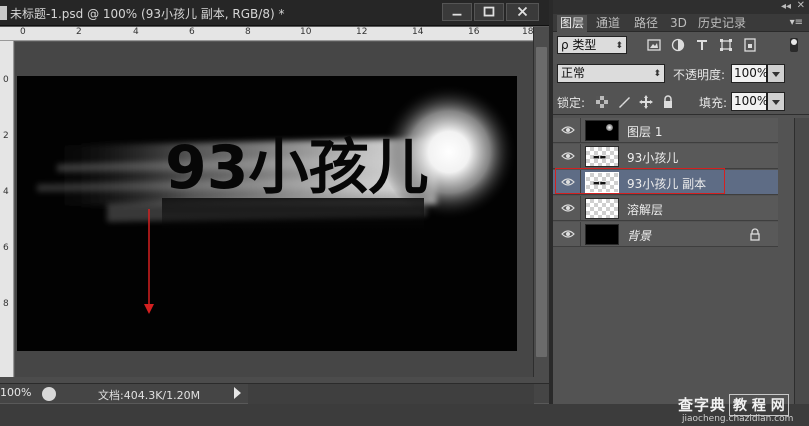 This screenshot has width=809, height=426. I want to click on status-info-icon, so click(49, 394).